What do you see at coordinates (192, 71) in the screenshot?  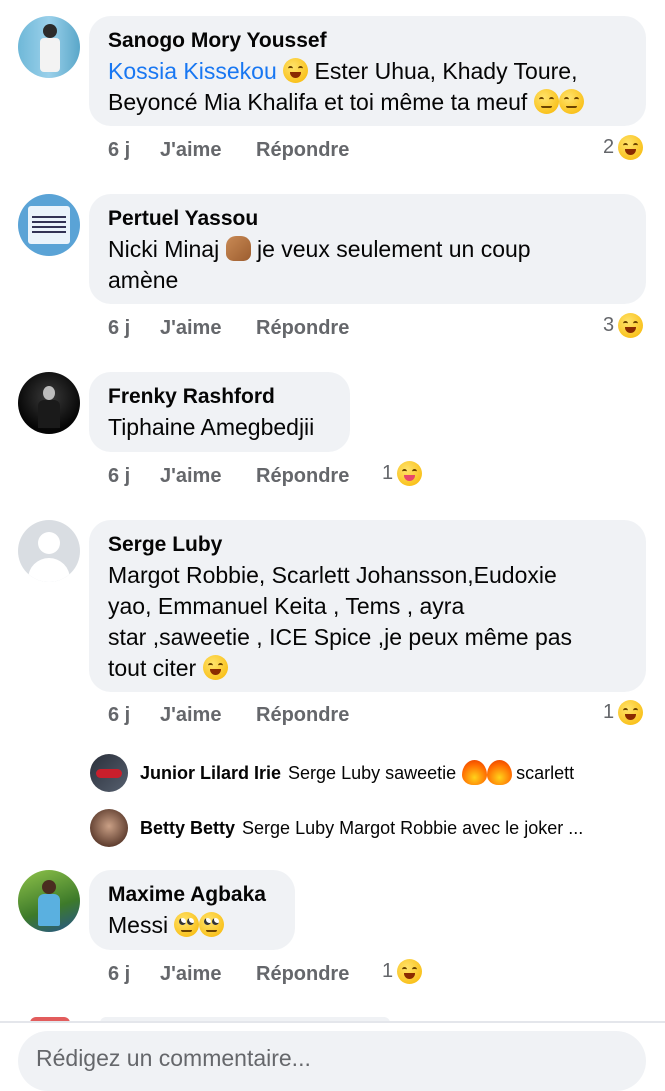 I see `mention-link: Kossia Kissekou` at bounding box center [192, 71].